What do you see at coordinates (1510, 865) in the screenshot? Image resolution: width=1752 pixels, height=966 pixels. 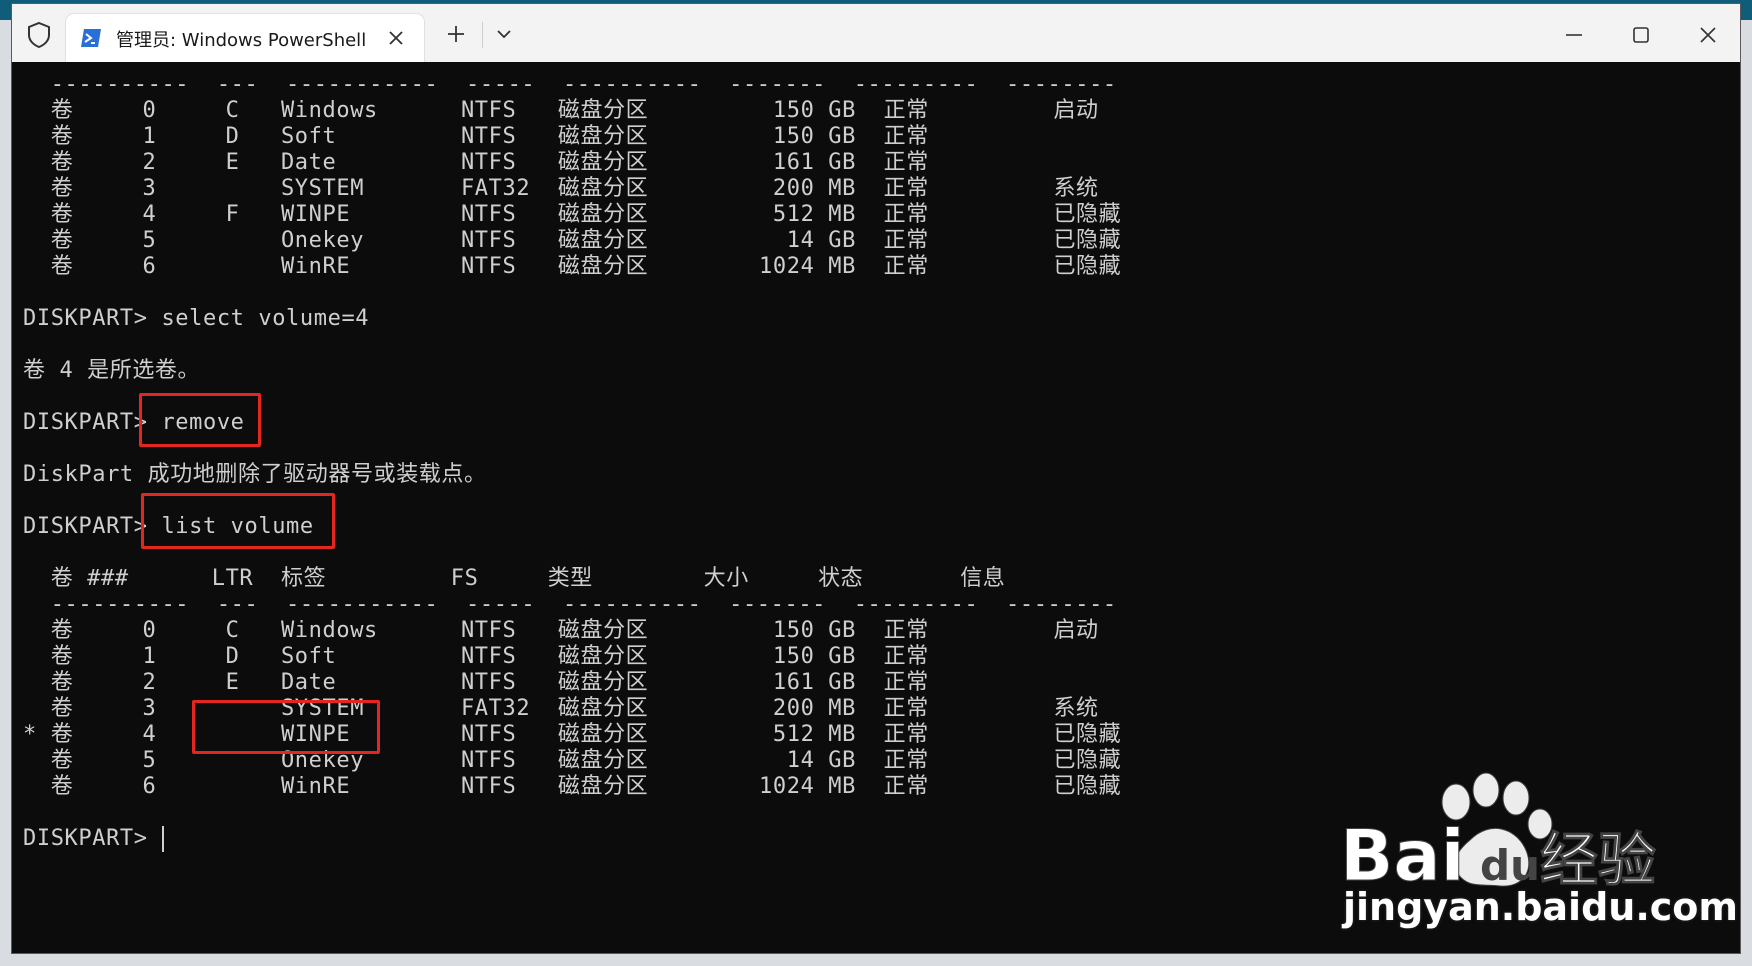 I see `svg-text: du` at bounding box center [1510, 865].